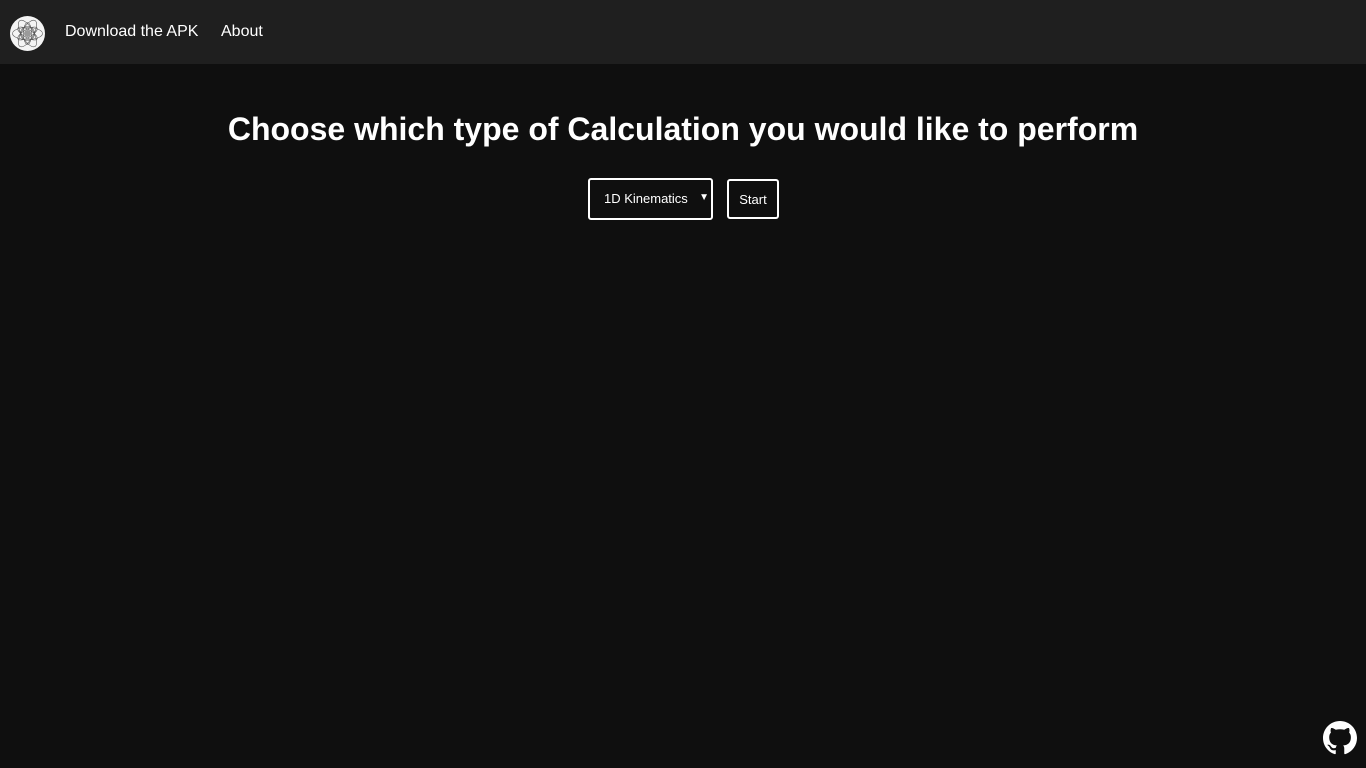 The image size is (1366, 768). Describe the element at coordinates (704, 197) in the screenshot. I see `dropdown-arrow-icon: ▼` at that location.